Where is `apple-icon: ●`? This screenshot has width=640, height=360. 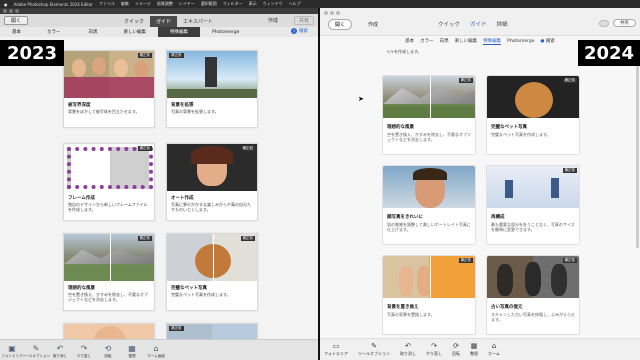 apple-icon: ● is located at coordinates (6, 4).